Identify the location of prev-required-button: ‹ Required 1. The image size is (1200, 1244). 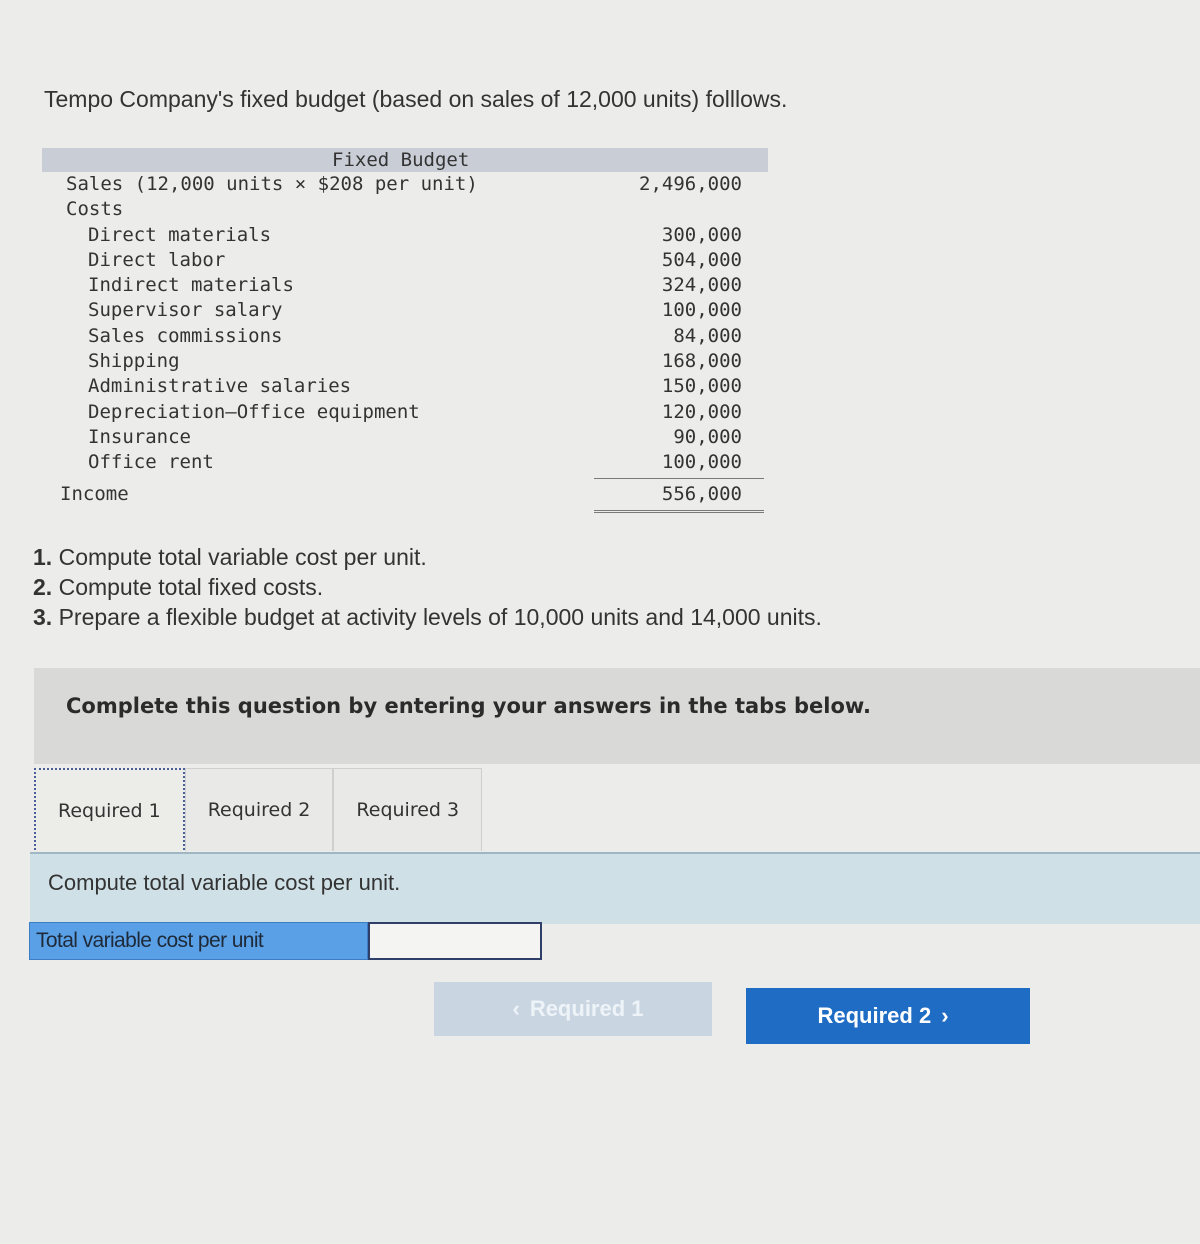
(573, 1009).